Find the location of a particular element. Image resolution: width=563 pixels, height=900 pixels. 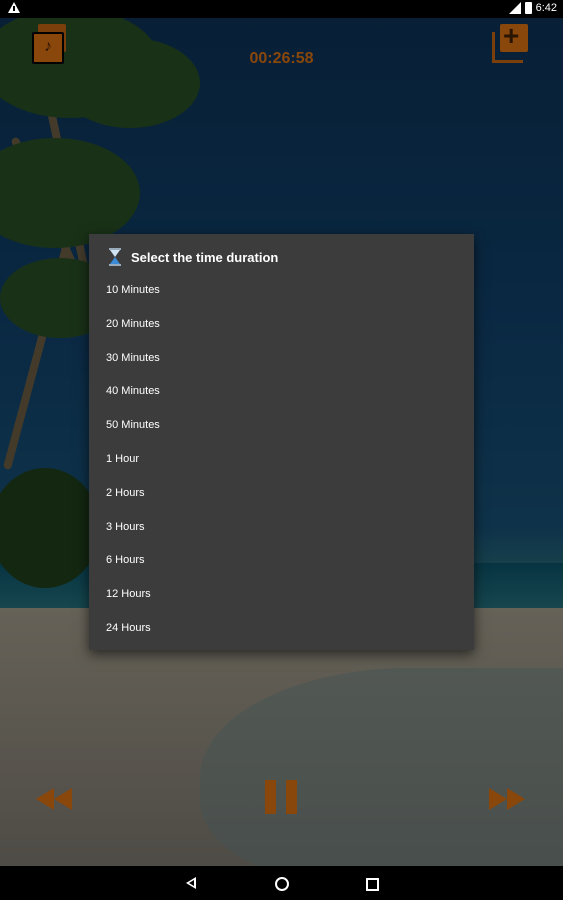

duration-option: 24 Hours is located at coordinates (281, 629).